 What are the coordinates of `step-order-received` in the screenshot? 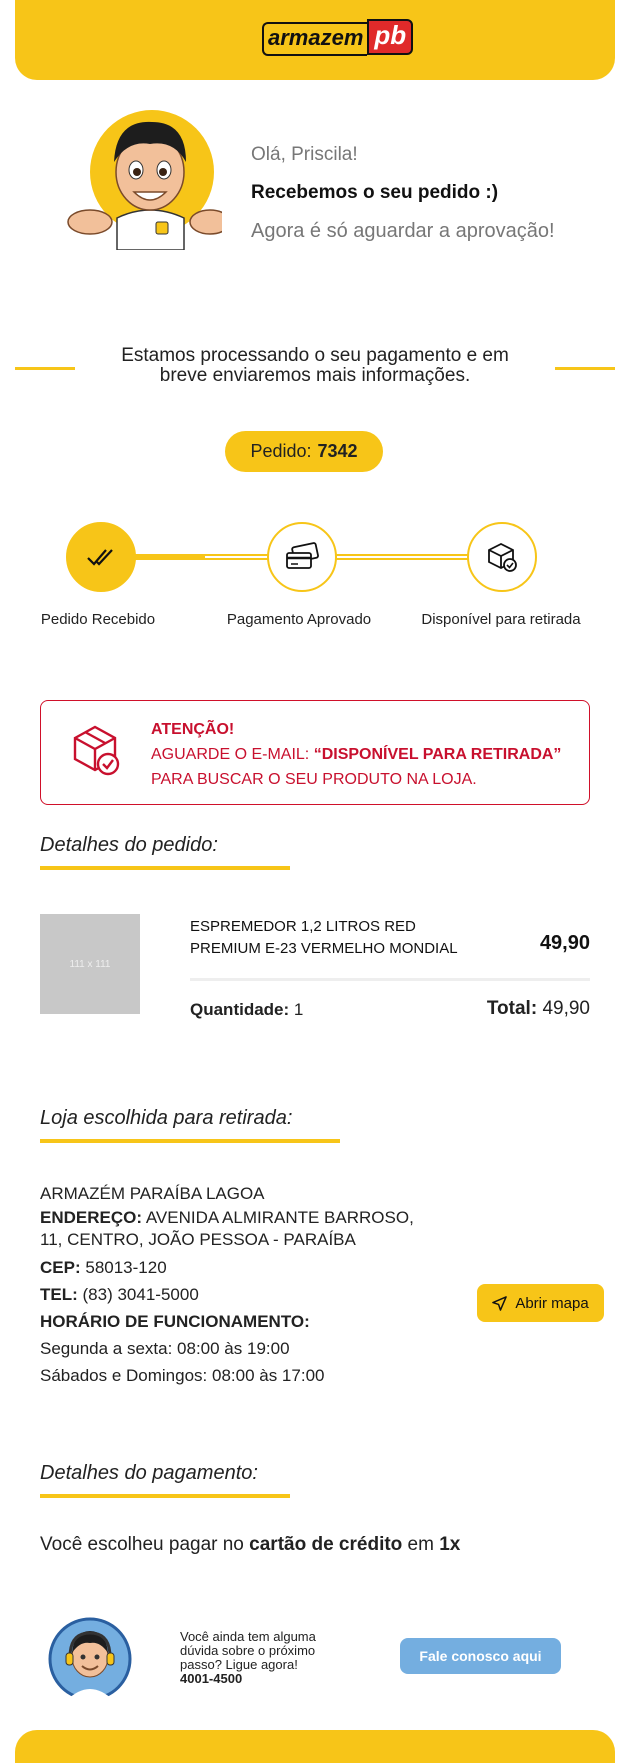 It's located at (101, 557).